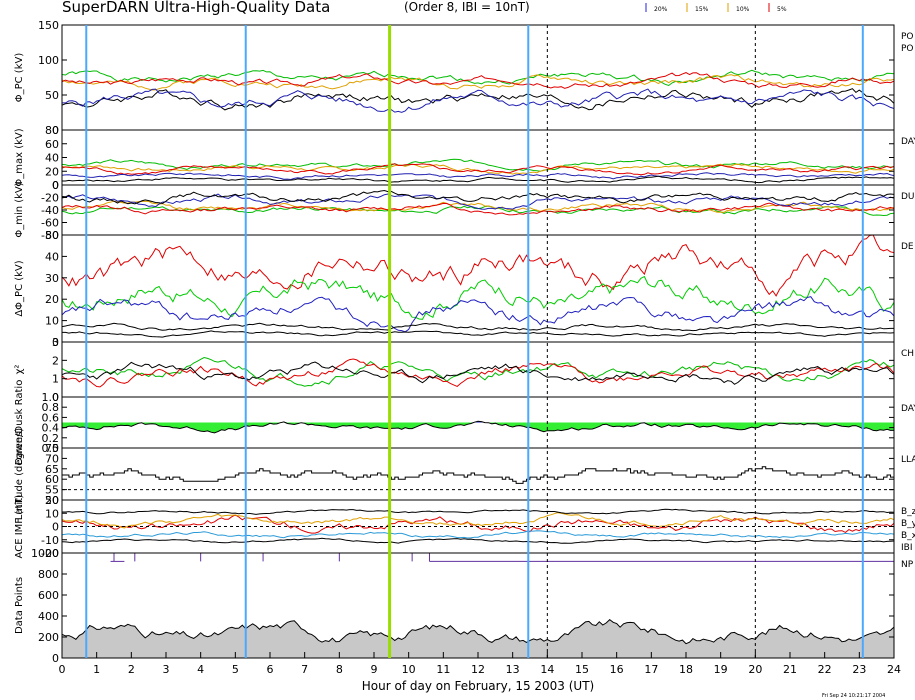 The image size is (915, 700). Describe the element at coordinates (908, 536) in the screenshot. I see `right-label: B_x` at that location.